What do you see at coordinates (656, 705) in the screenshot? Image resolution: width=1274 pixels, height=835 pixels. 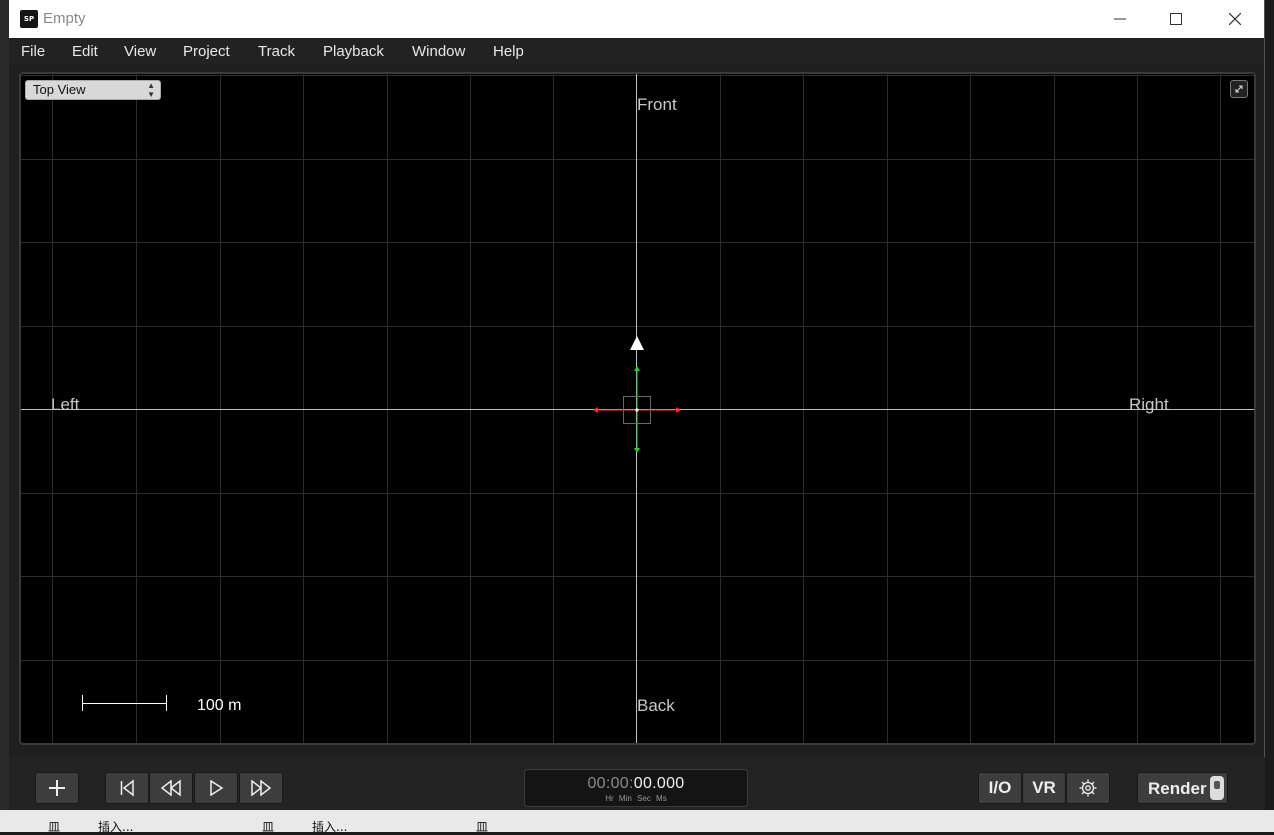 I see `label-back: Back` at bounding box center [656, 705].